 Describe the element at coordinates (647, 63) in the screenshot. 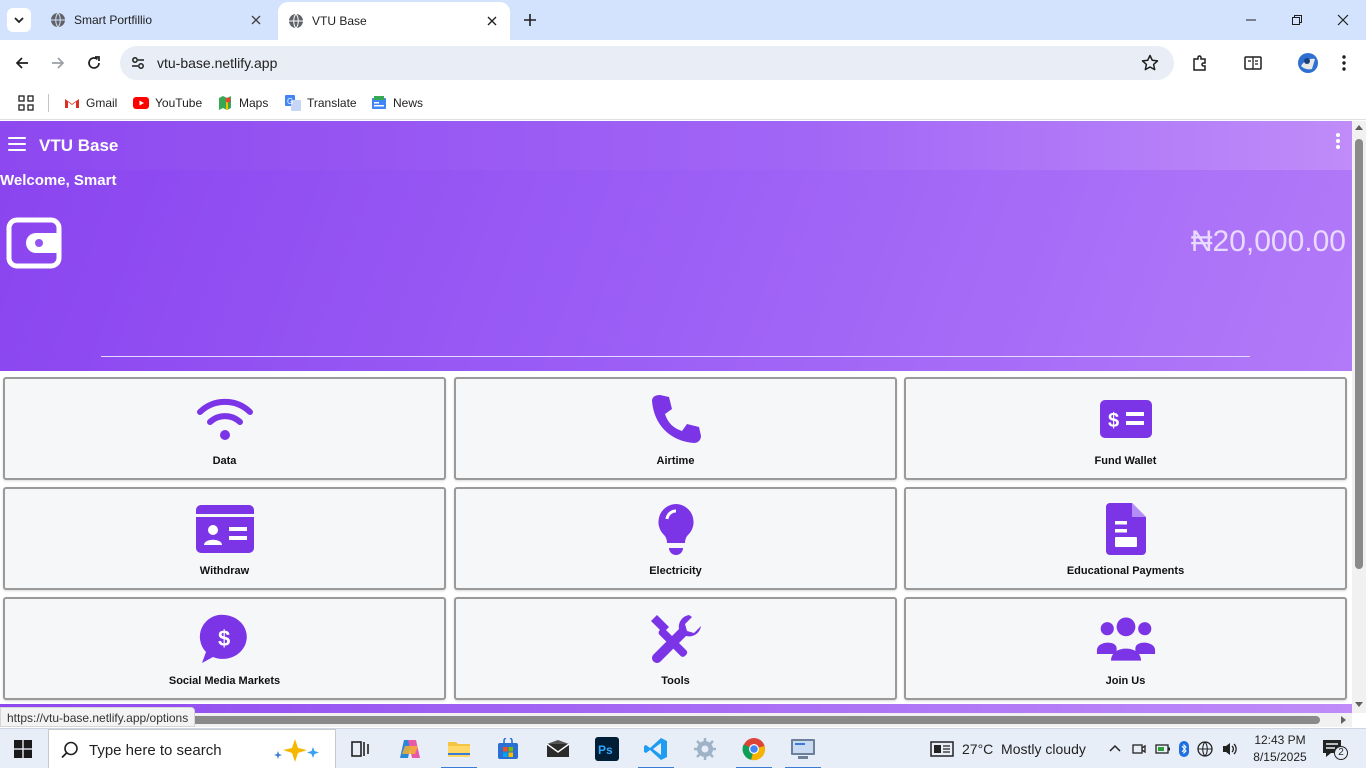

I see `address-bar: vtu-base.netlify.app` at that location.